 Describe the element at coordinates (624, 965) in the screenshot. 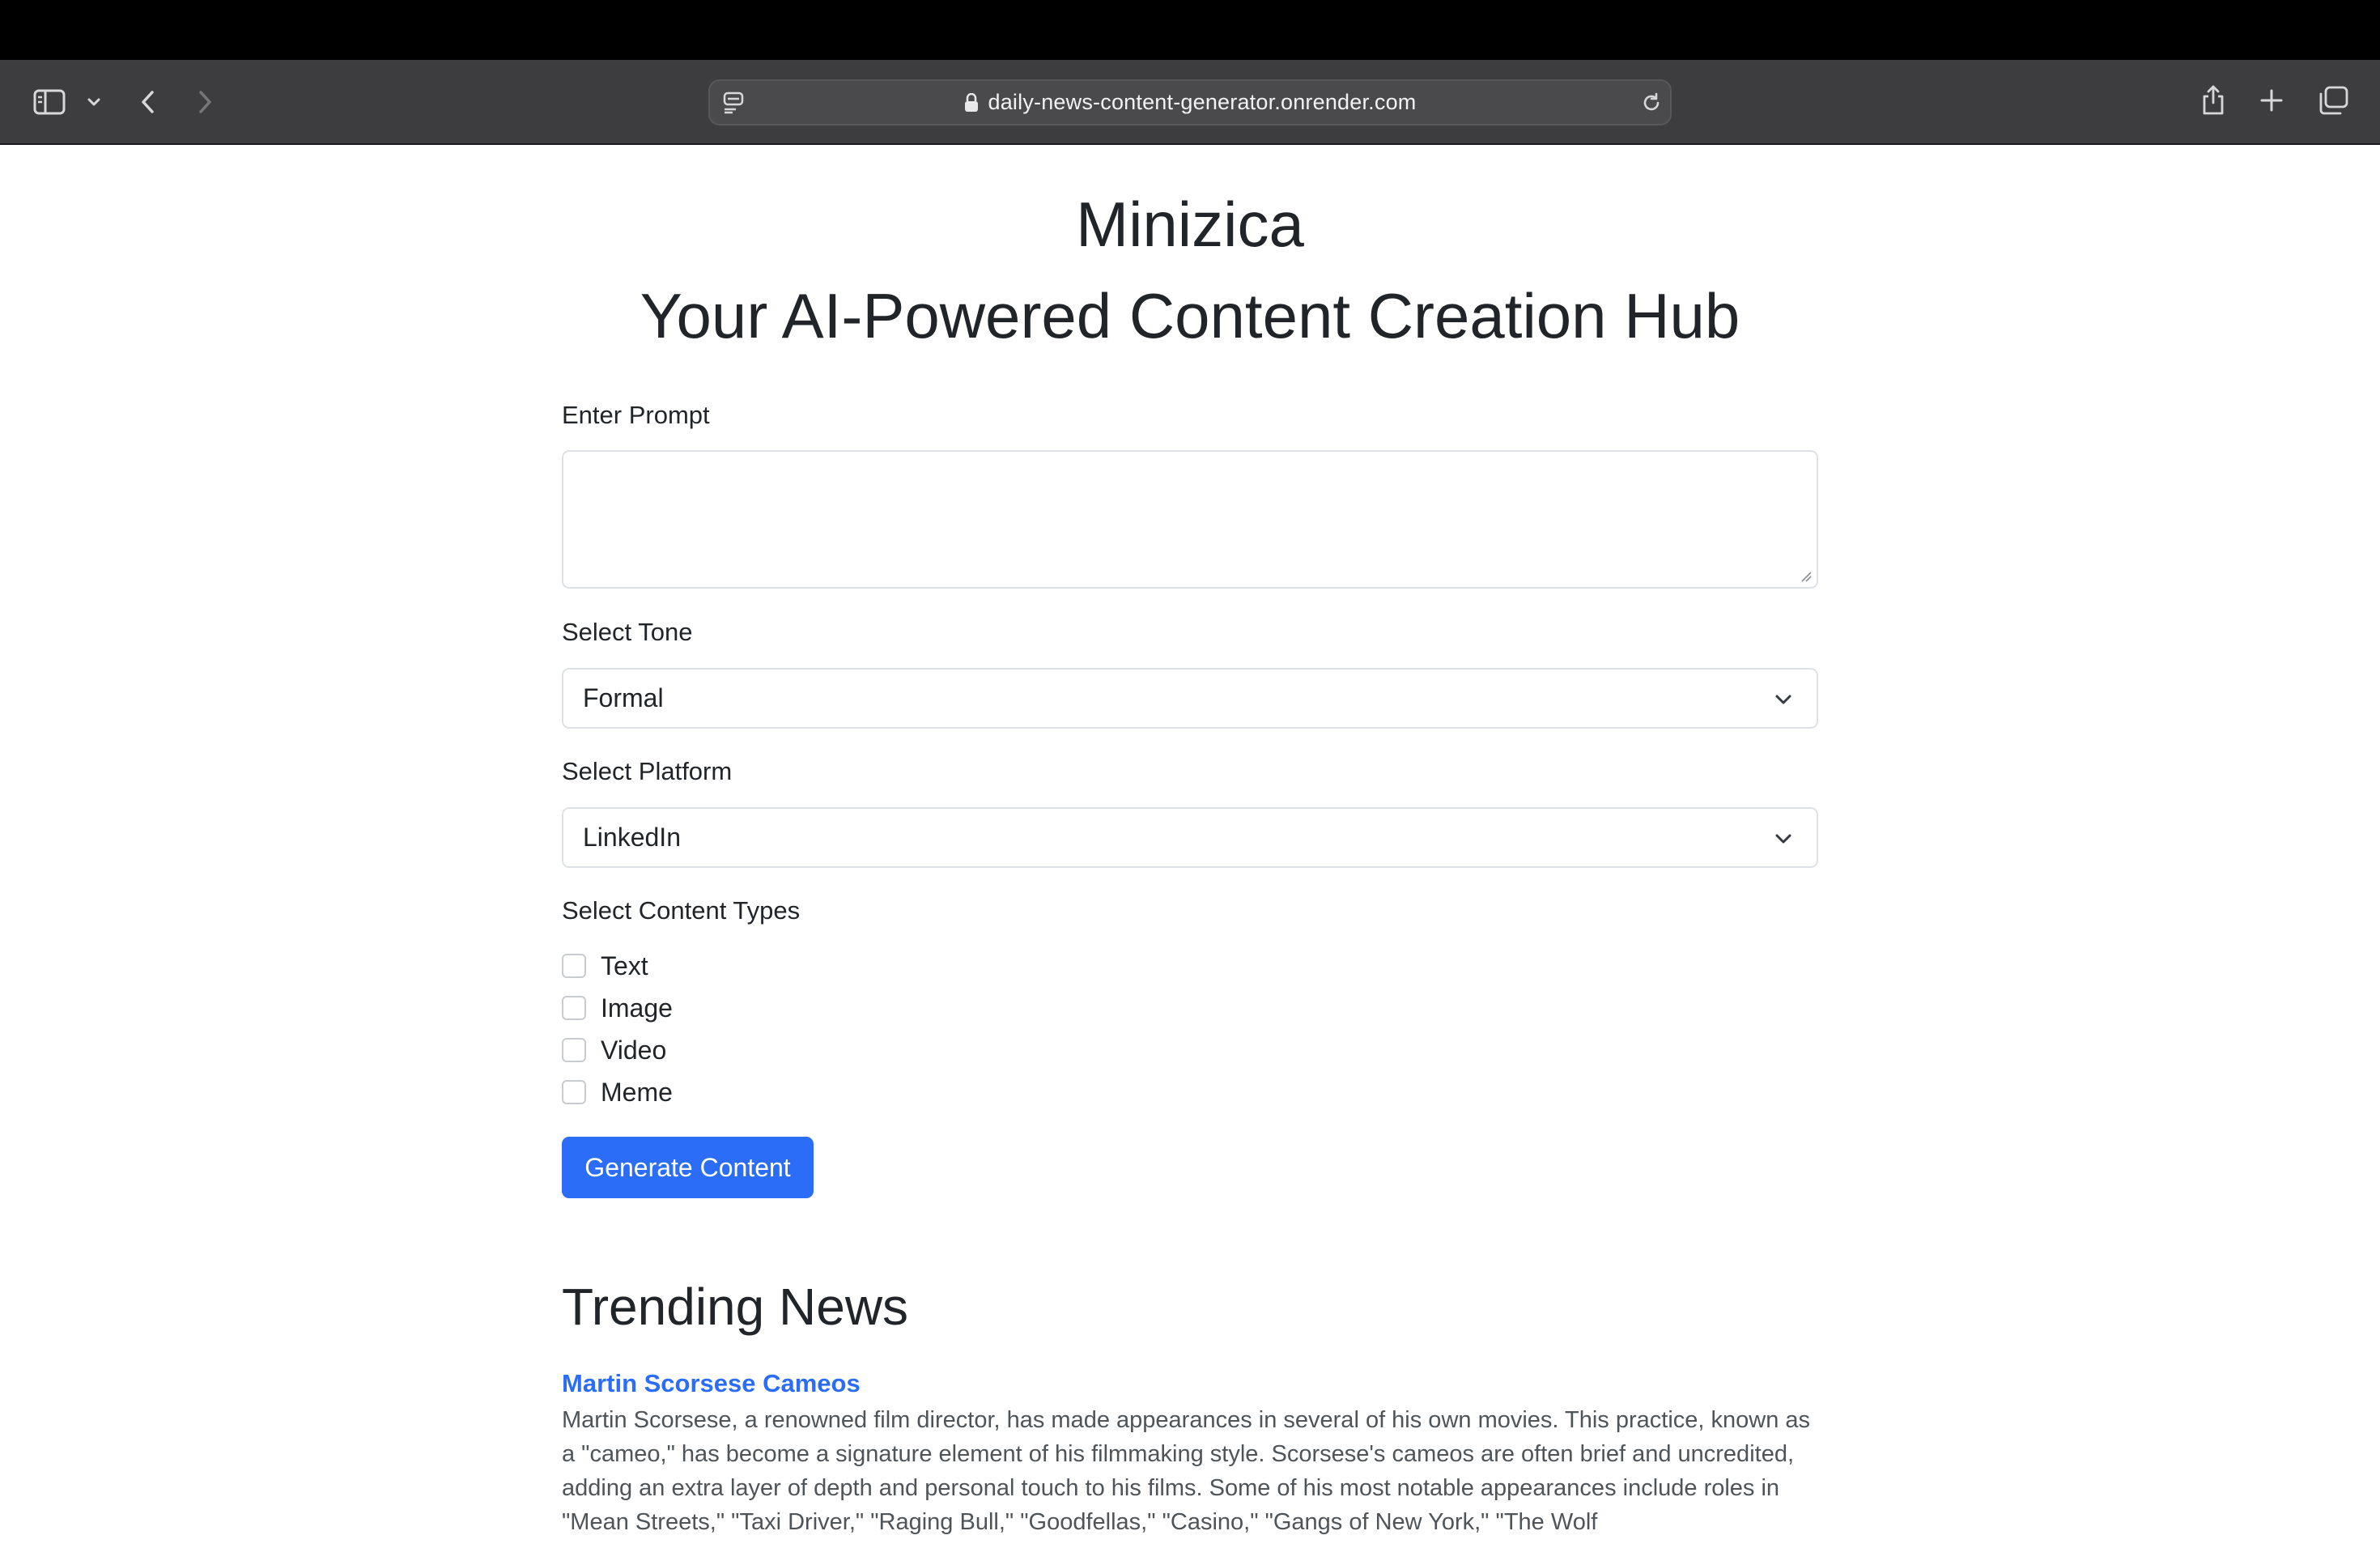

I see `text-checkbox-label: Text` at that location.